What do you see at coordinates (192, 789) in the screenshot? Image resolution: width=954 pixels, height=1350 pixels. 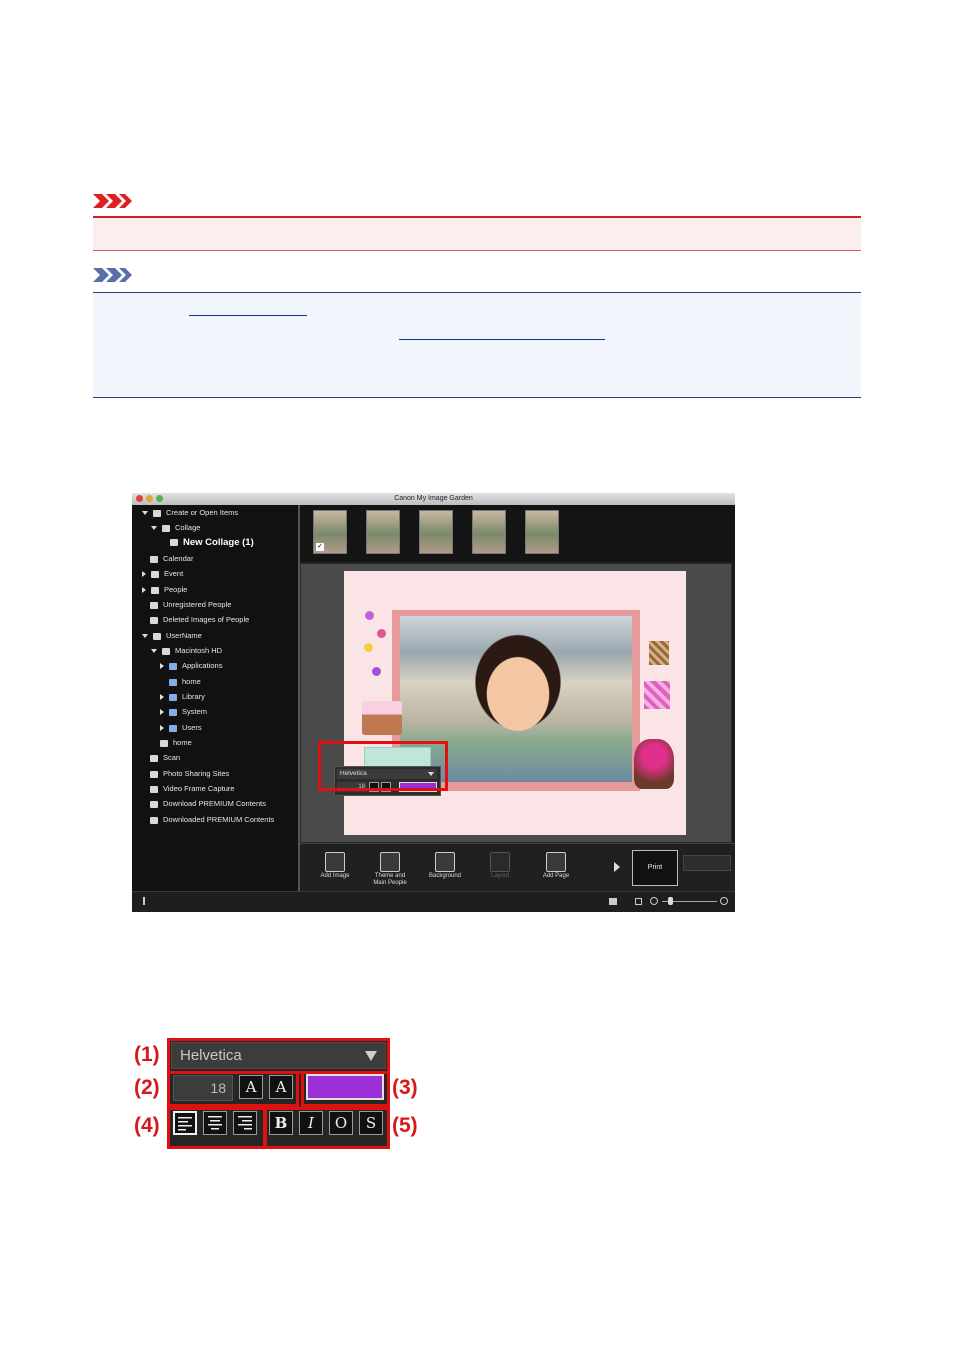 I see `sidebar-item-video-frame: Video Frame Capture` at bounding box center [192, 789].